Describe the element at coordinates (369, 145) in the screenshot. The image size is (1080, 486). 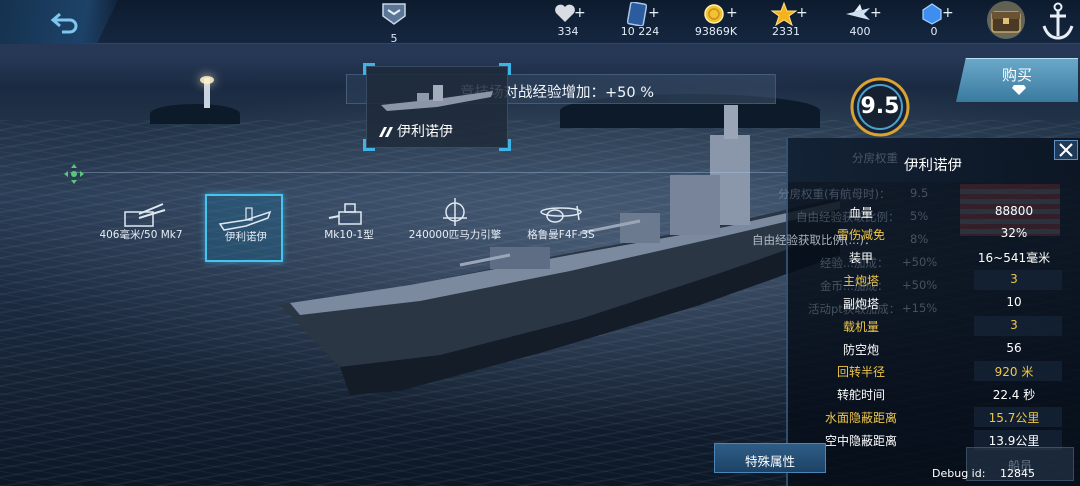
I see `card-corner-bl` at that location.